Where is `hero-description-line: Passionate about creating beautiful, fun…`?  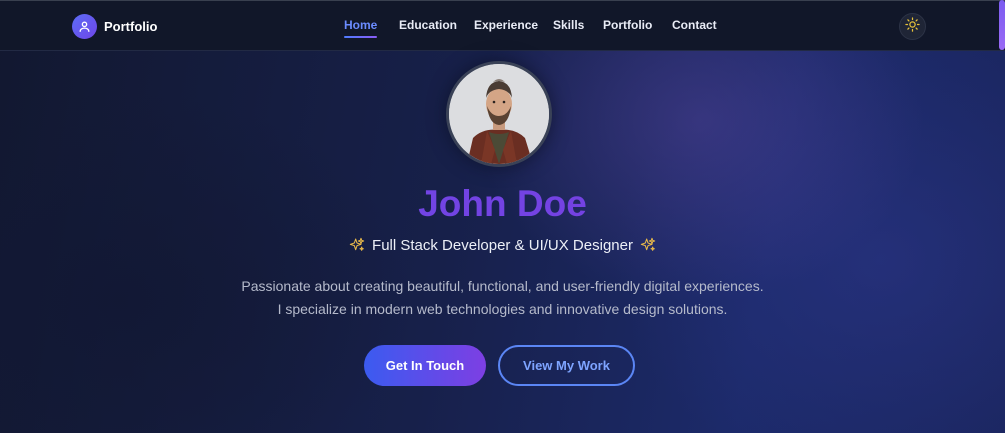
hero-description-line: Passionate about creating beautiful, fun… is located at coordinates (502, 286).